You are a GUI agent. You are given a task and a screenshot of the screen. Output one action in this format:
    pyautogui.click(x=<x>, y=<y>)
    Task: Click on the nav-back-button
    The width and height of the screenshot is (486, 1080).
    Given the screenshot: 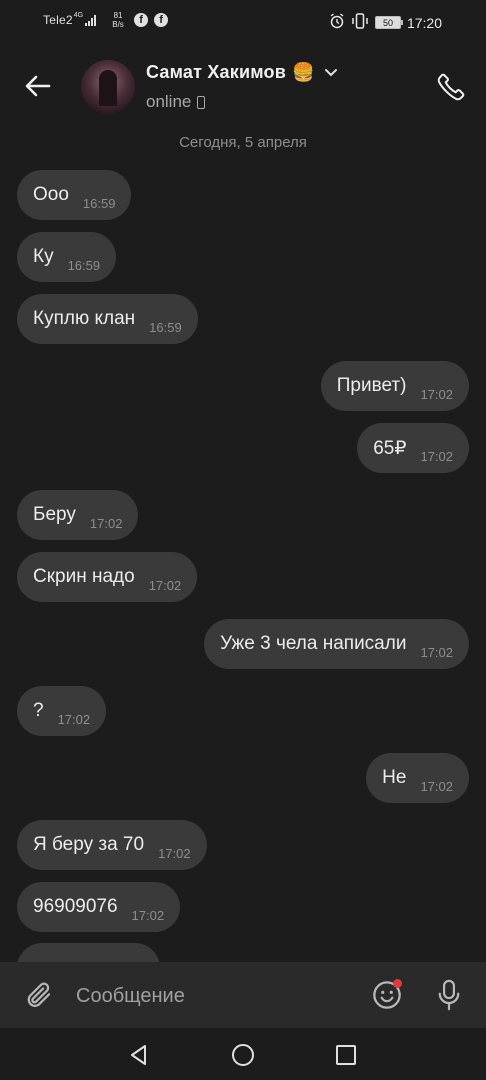 What is the action you would take?
    pyautogui.click(x=139, y=1055)
    